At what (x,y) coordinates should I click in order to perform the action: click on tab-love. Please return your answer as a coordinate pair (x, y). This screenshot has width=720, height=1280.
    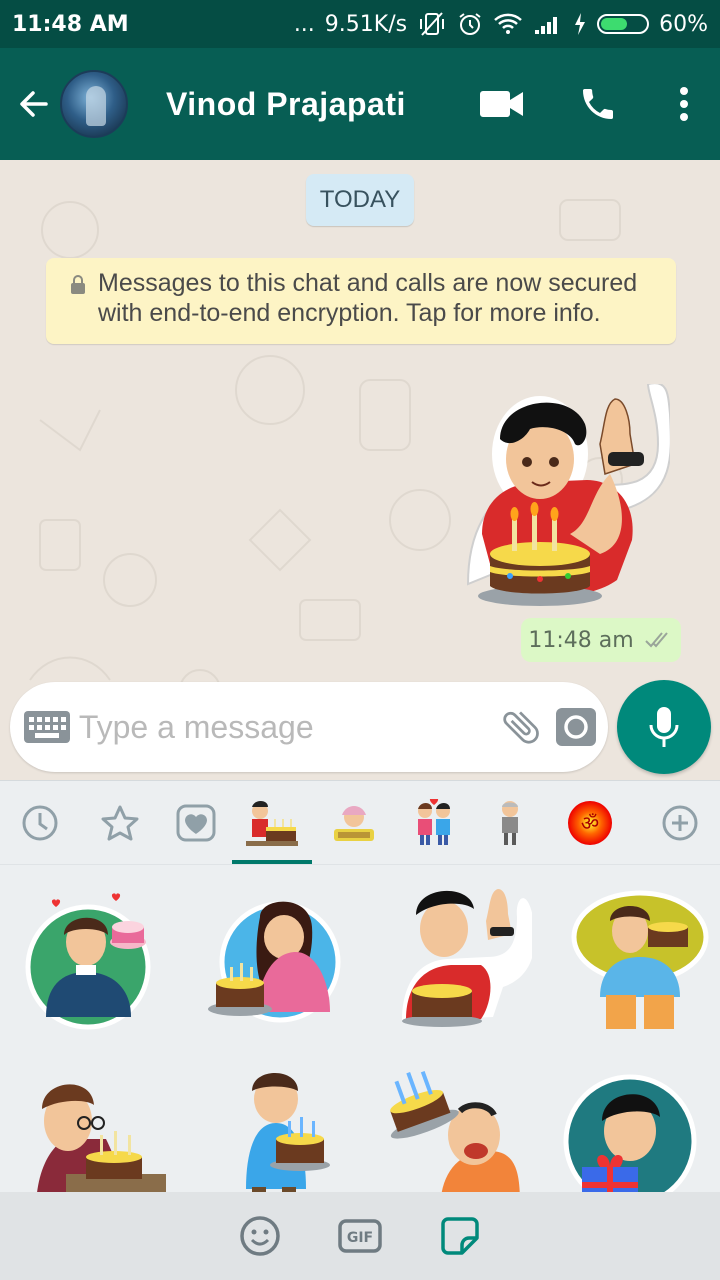
    Looking at the image, I should click on (196, 823).